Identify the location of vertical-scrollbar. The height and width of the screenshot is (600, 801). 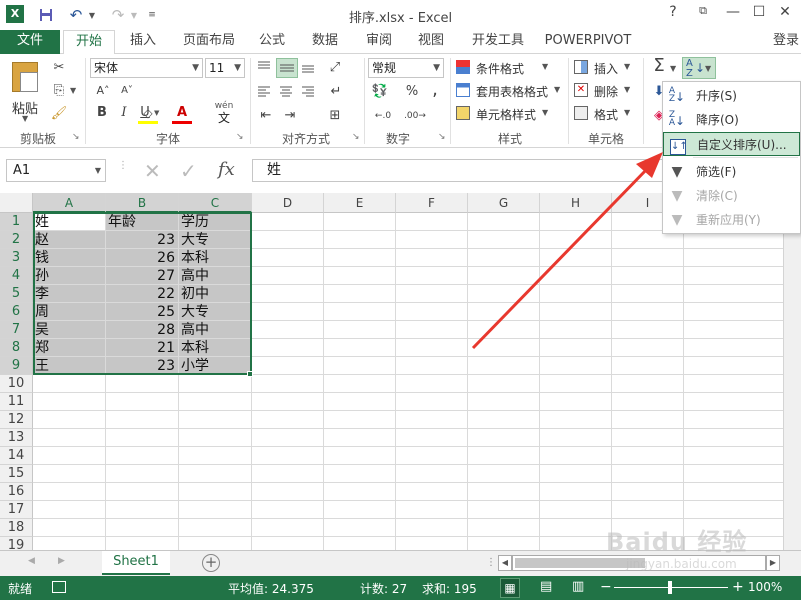
(792, 381).